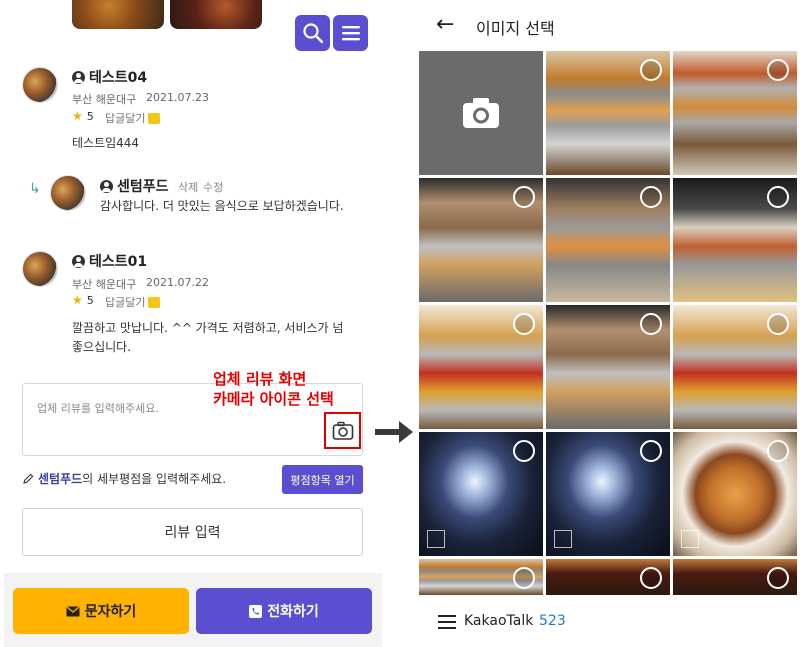 The height and width of the screenshot is (647, 800). I want to click on camera-button, so click(342, 430).